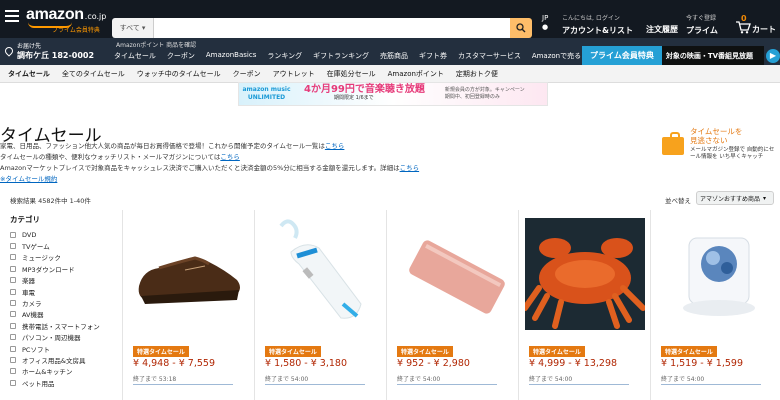  What do you see at coordinates (306, 363) in the screenshot?
I see `product-price: ¥ 1,580 - ¥ 3,180` at bounding box center [306, 363].